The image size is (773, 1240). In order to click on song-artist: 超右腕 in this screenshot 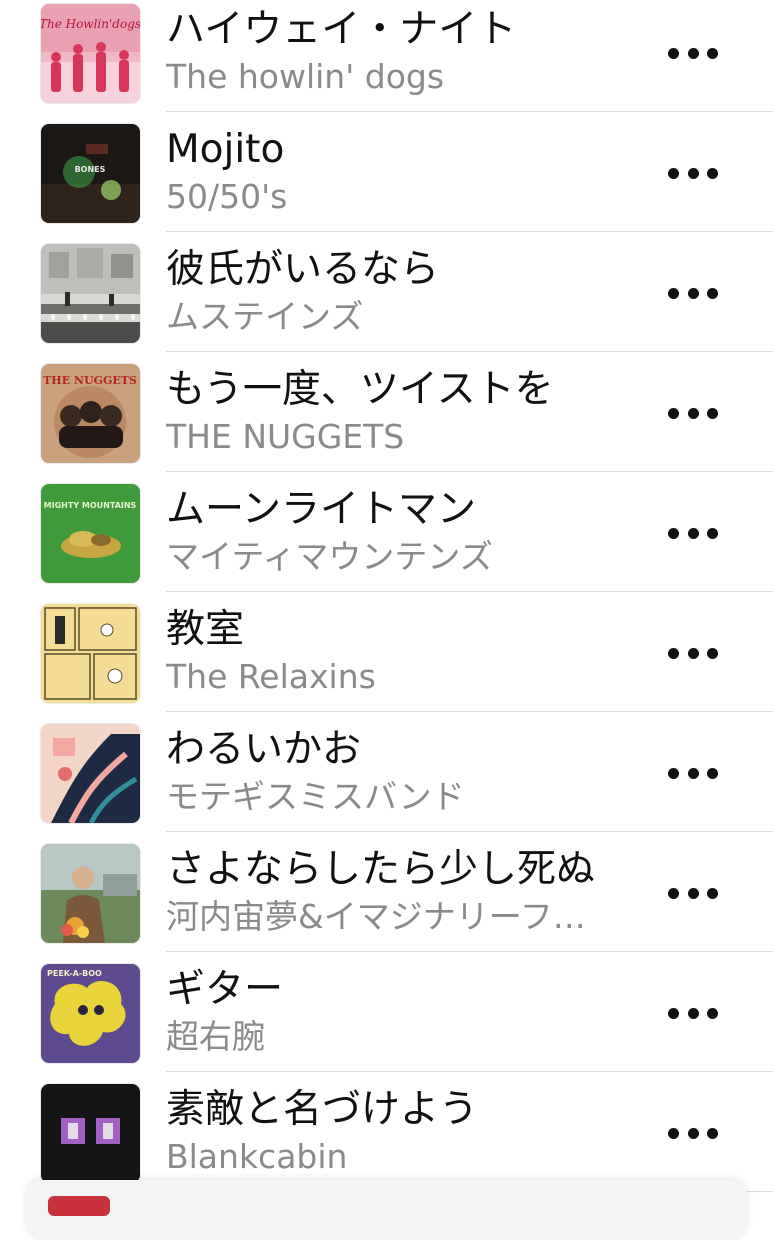, I will do `click(215, 1036)`.